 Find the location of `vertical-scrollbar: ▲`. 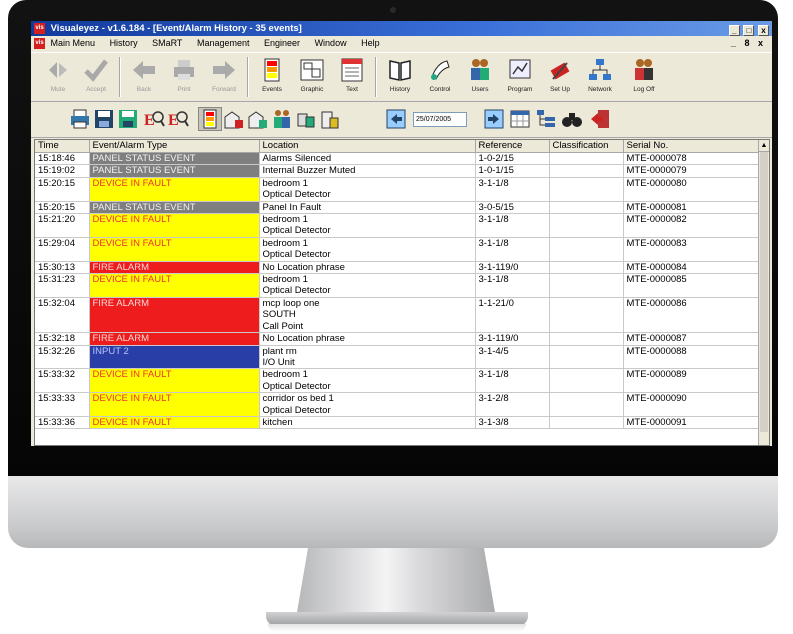

vertical-scrollbar: ▲ is located at coordinates (763, 292).